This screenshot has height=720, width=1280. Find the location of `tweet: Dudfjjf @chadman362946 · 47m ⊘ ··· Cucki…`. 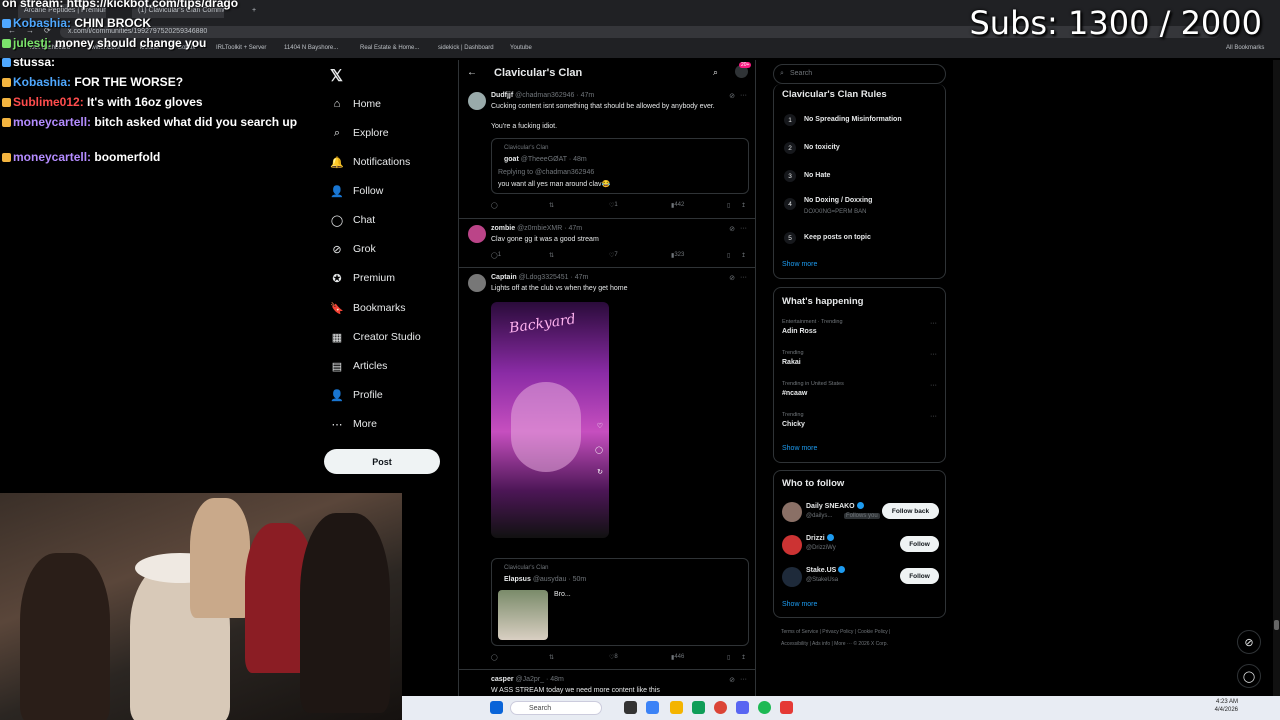

tweet: Dudfjjf @chadman362946 · 47m ⊘ ··· Cucki… is located at coordinates (607, 152).